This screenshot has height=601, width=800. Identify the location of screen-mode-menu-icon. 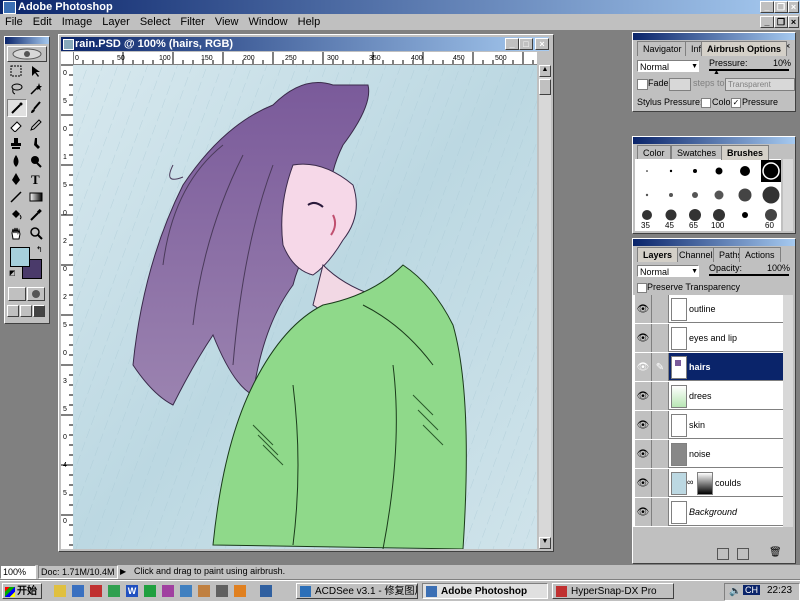
(26, 311).